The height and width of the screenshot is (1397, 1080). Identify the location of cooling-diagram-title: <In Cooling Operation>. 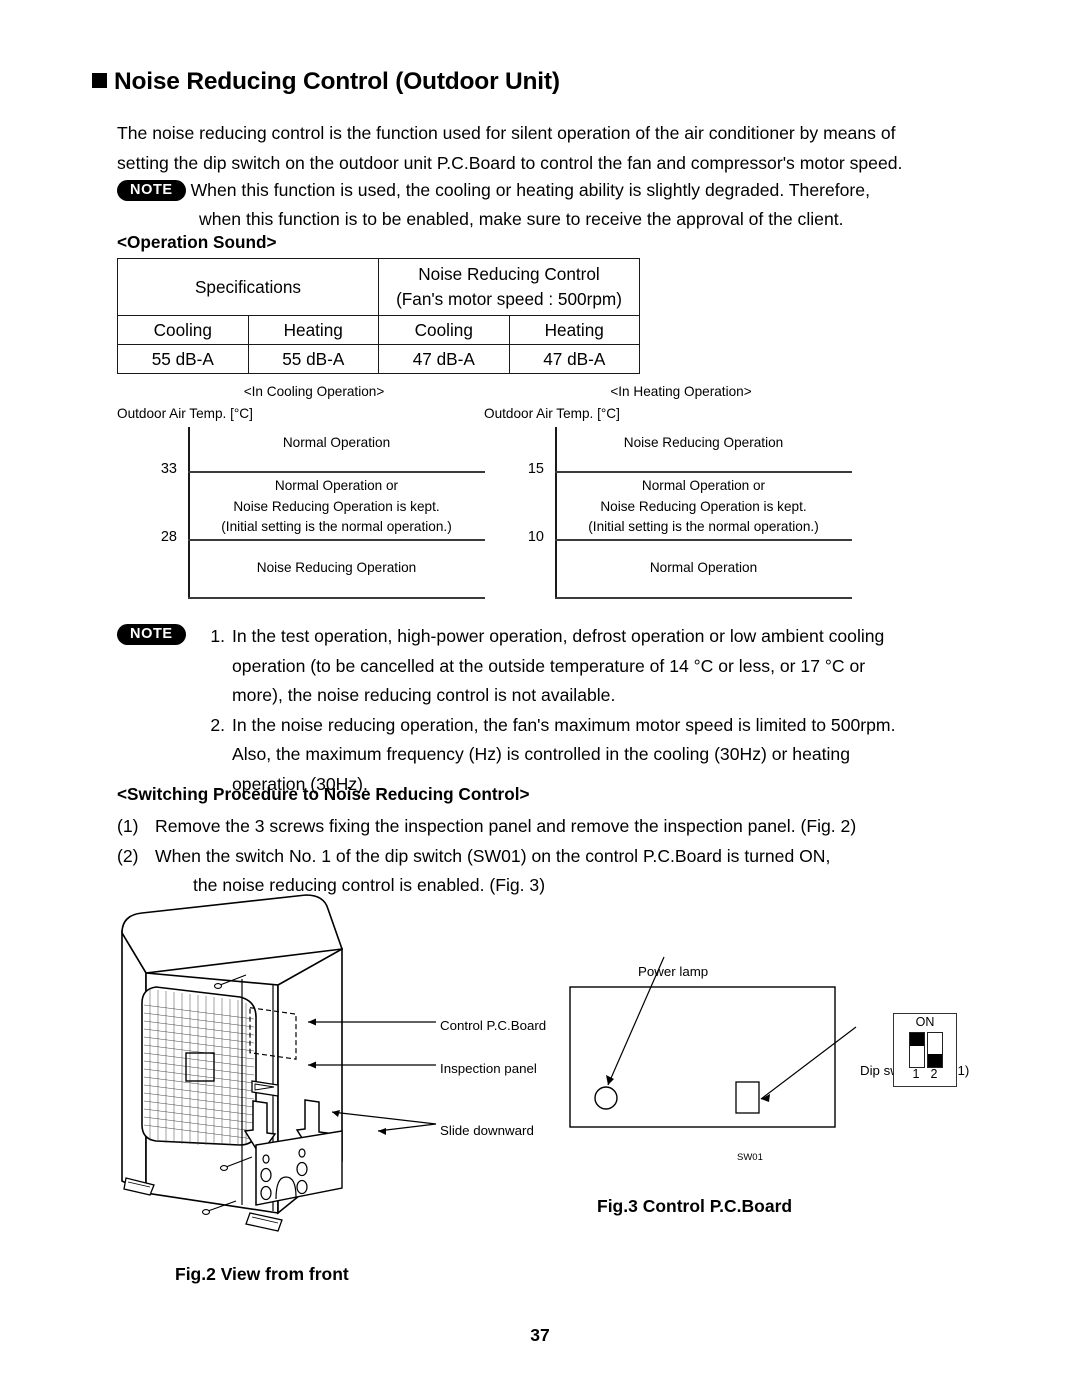
(314, 391).